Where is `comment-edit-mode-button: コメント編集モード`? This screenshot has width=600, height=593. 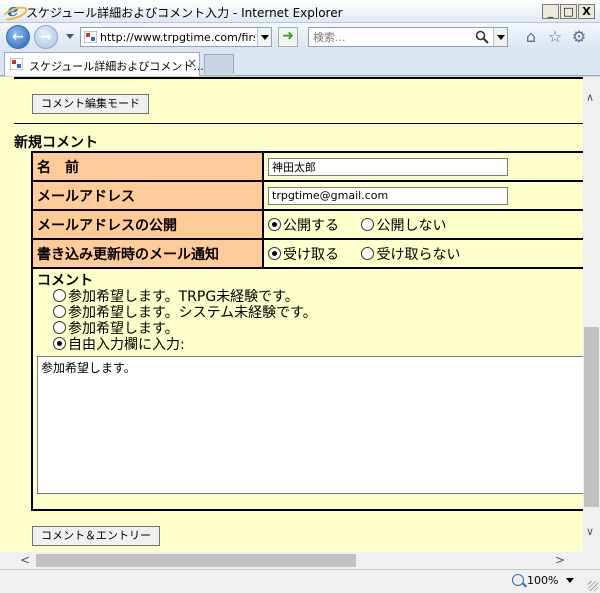
comment-edit-mode-button: コメント編集モード is located at coordinates (90, 104).